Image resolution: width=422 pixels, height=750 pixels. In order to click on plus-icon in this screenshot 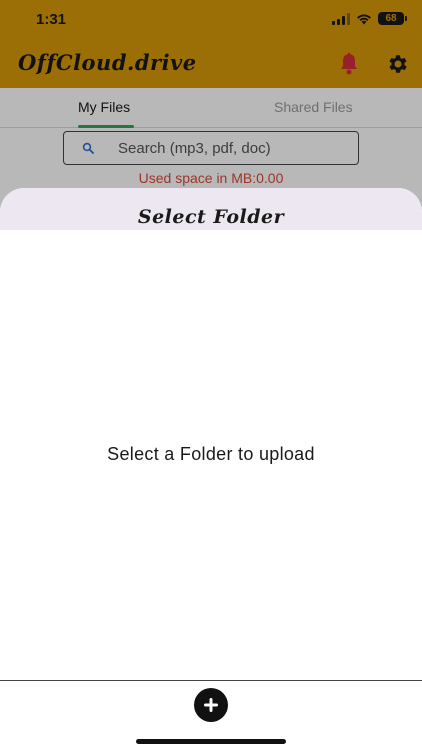, I will do `click(211, 705)`.